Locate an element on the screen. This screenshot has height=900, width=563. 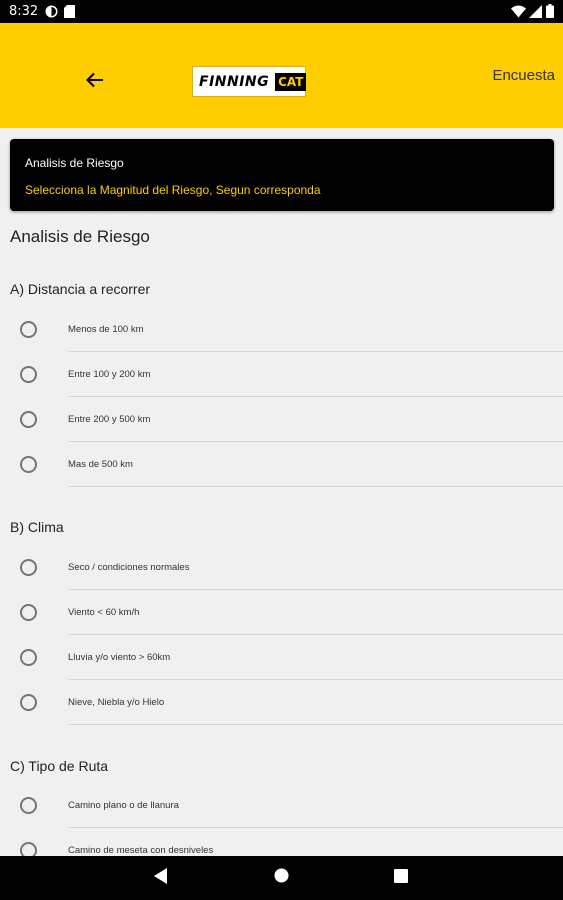
battery-icon is located at coordinates (550, 13).